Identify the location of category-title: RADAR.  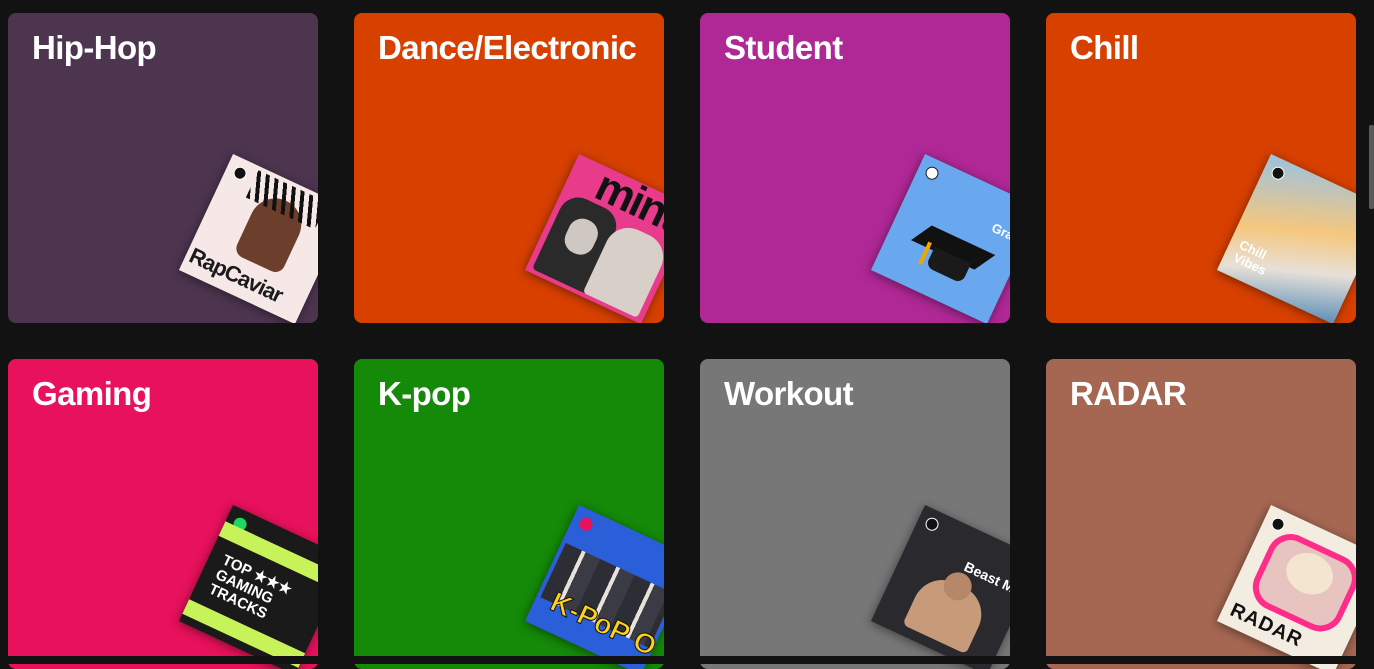
(1128, 393).